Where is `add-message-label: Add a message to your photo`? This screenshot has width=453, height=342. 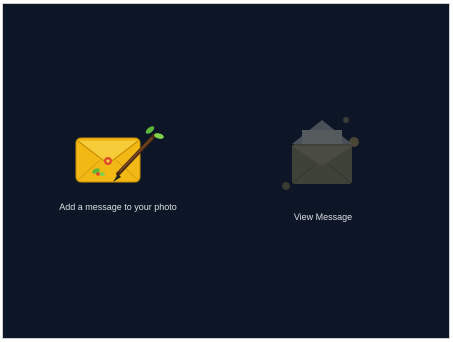
add-message-label: Add a message to your photo is located at coordinates (118, 207).